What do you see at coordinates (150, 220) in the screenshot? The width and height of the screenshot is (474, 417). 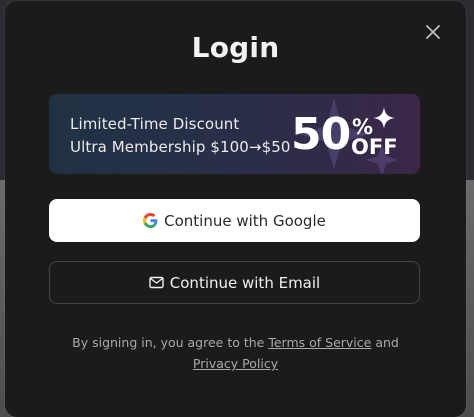 I see `google-icon` at bounding box center [150, 220].